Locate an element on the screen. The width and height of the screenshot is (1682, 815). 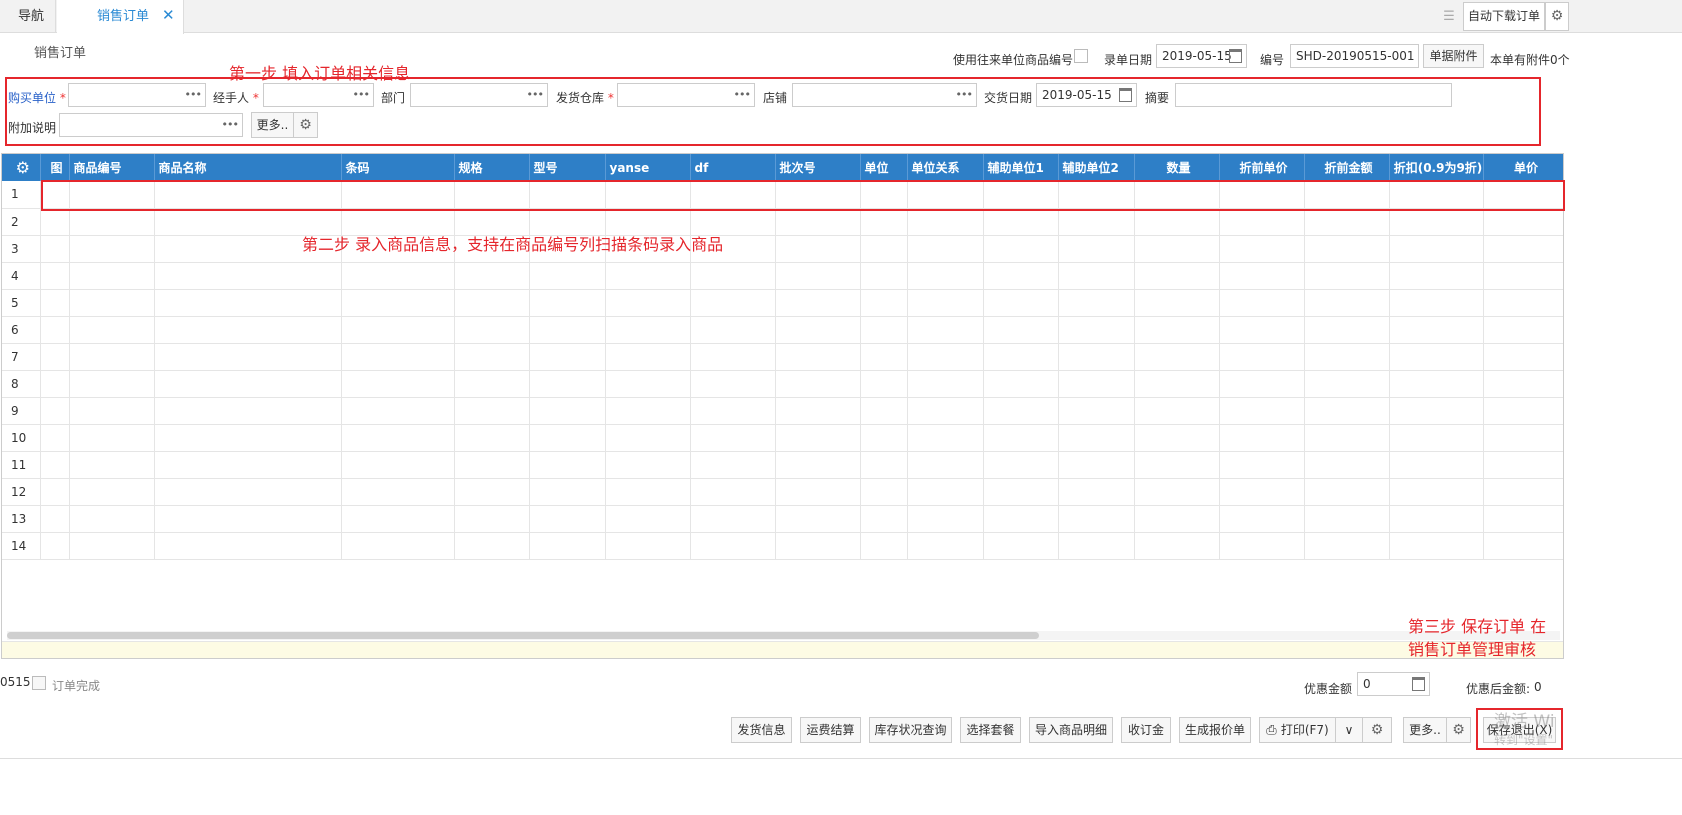
table-row: 13 is located at coordinates (782, 519).